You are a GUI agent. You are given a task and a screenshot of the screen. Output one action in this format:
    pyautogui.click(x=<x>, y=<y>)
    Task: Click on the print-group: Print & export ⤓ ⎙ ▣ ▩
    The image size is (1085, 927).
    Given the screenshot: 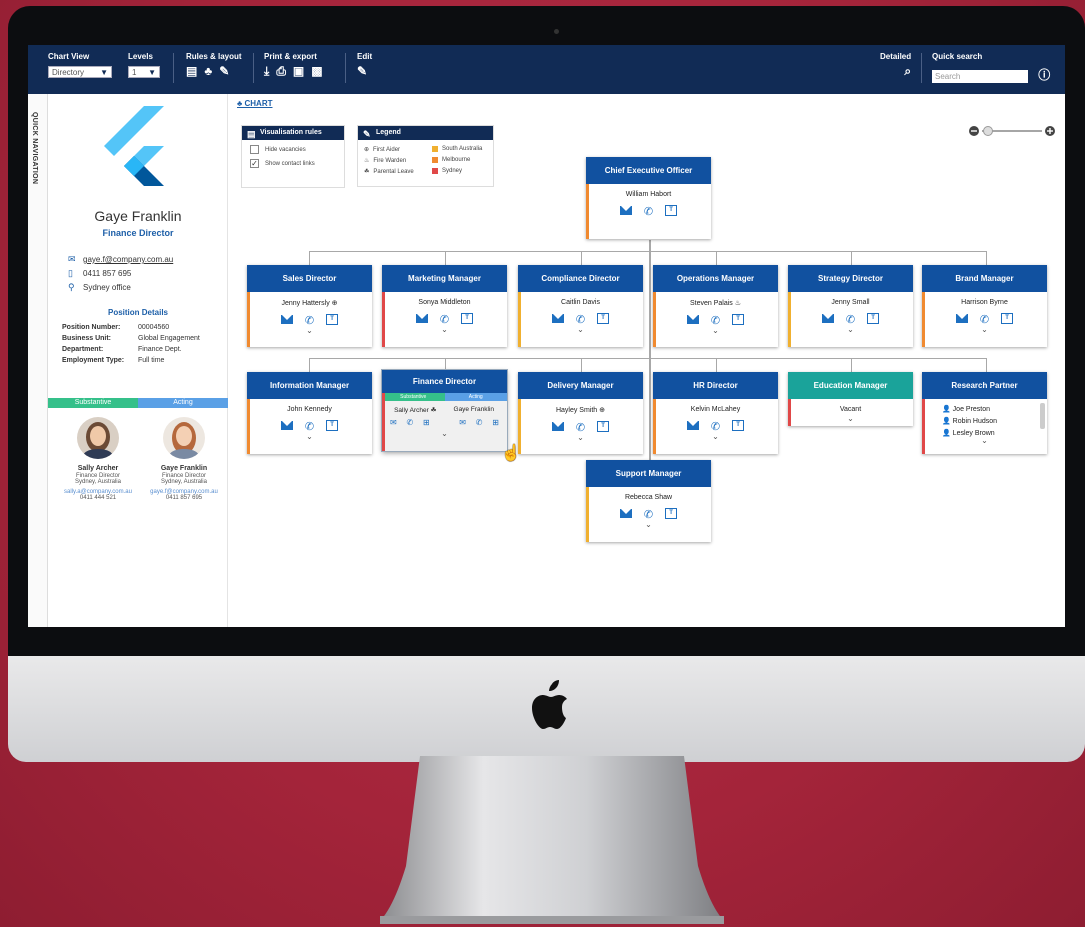 What is the action you would take?
    pyautogui.click(x=293, y=65)
    